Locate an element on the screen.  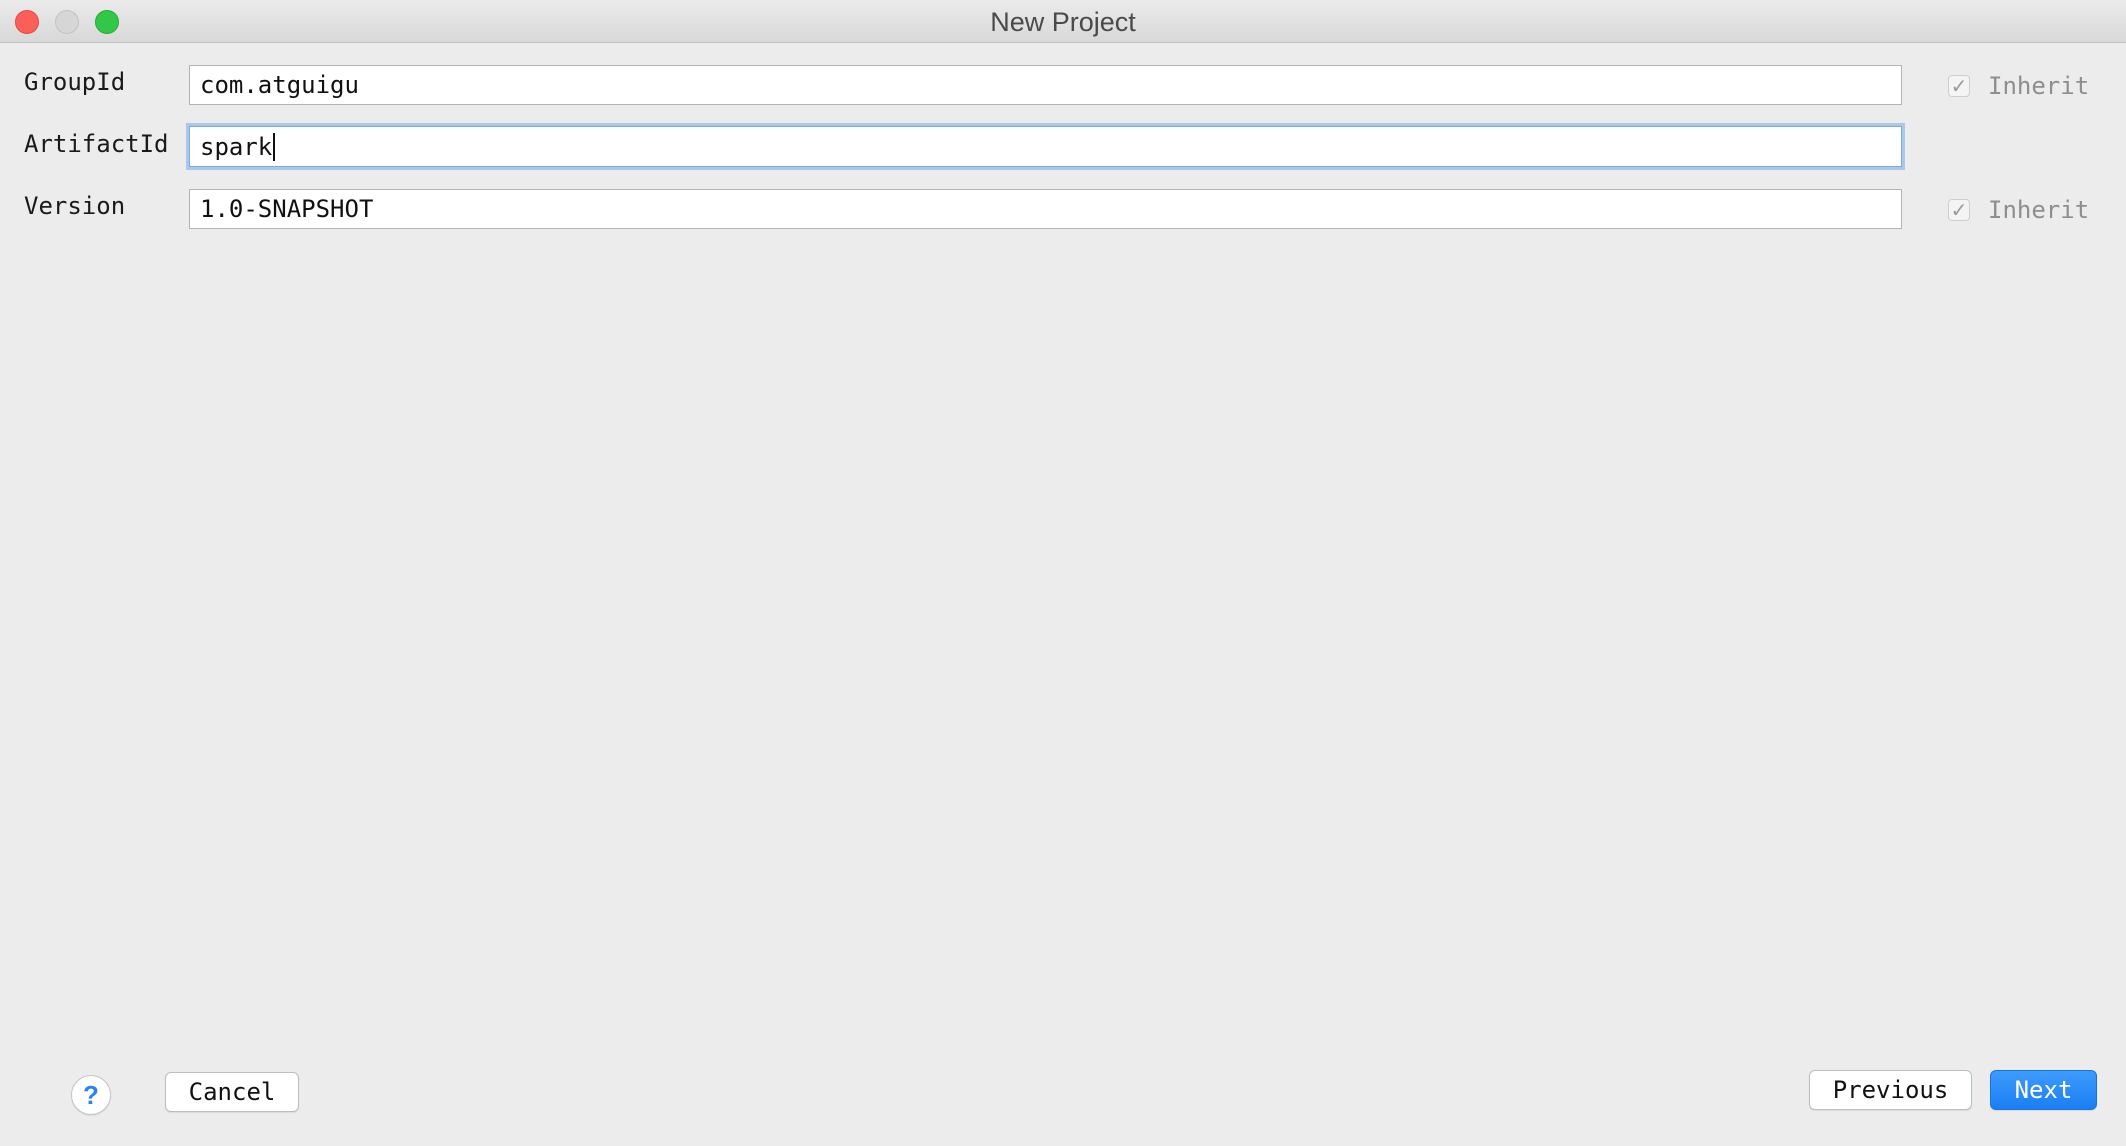
group-id-inherit-checkbox: ✓ Inherit is located at coordinates (2018, 86).